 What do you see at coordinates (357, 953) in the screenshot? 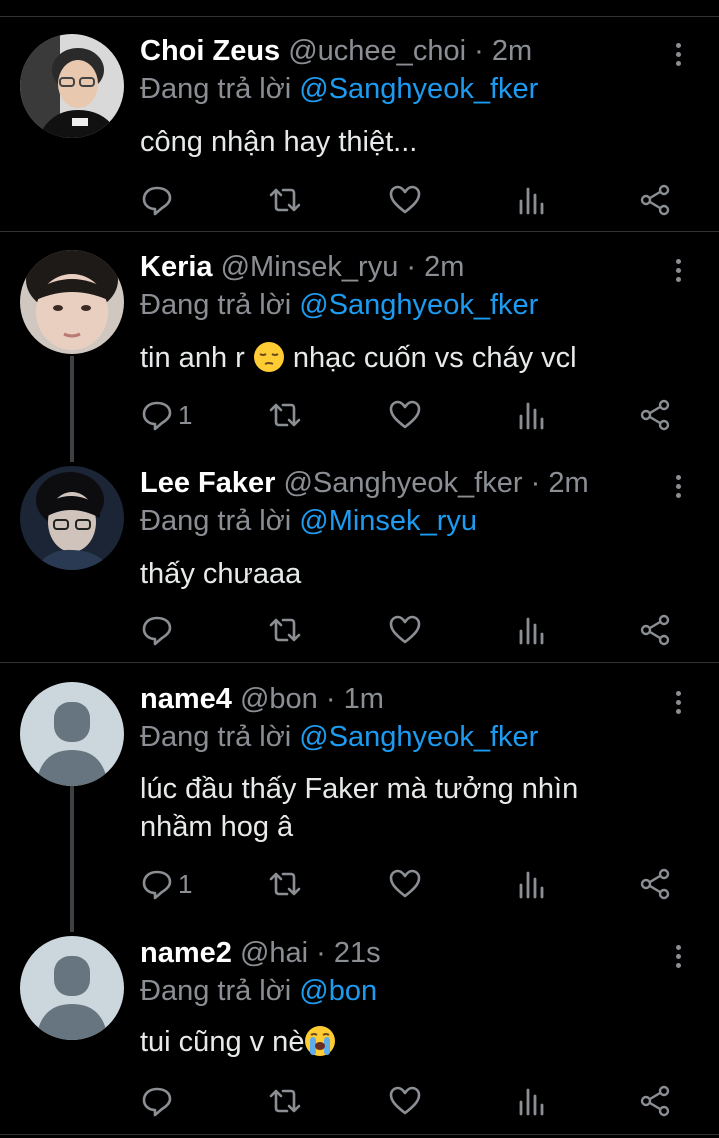
I see `timestamp: 21s` at bounding box center [357, 953].